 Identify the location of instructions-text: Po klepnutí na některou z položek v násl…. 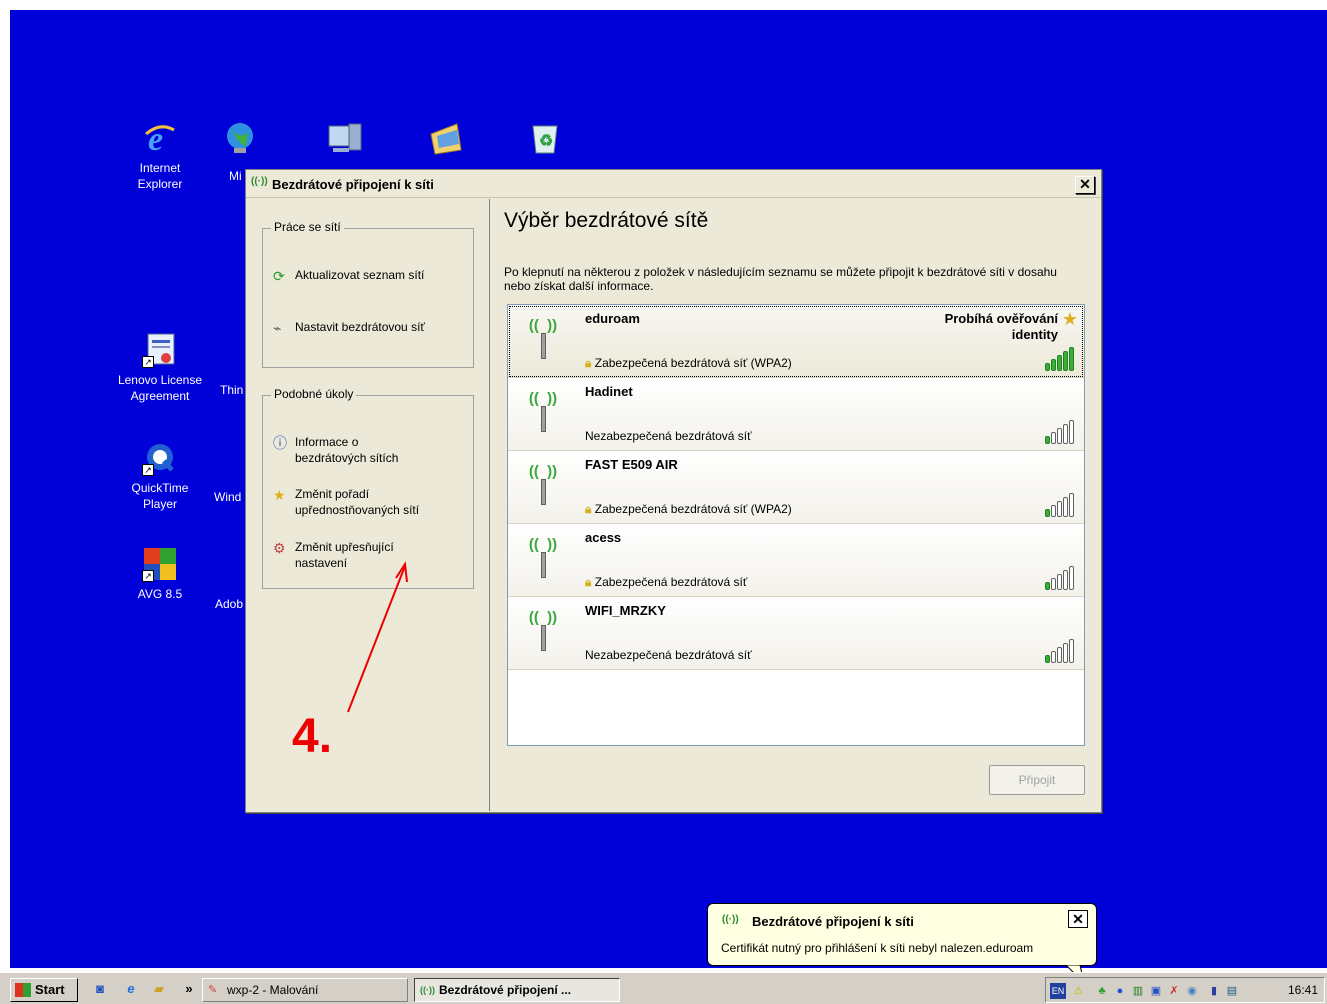
(780, 279).